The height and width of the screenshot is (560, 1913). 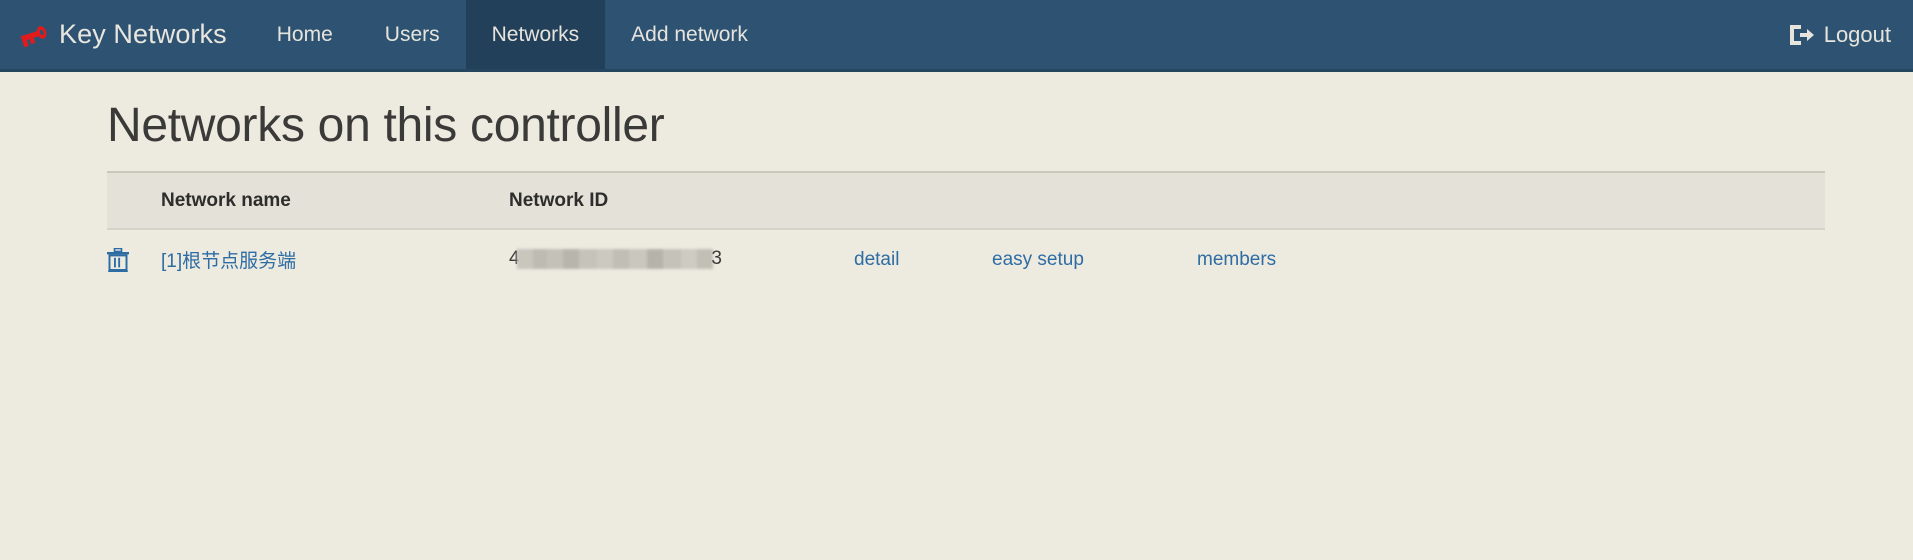 I want to click on brand-title: Key Networks, so click(x=143, y=34).